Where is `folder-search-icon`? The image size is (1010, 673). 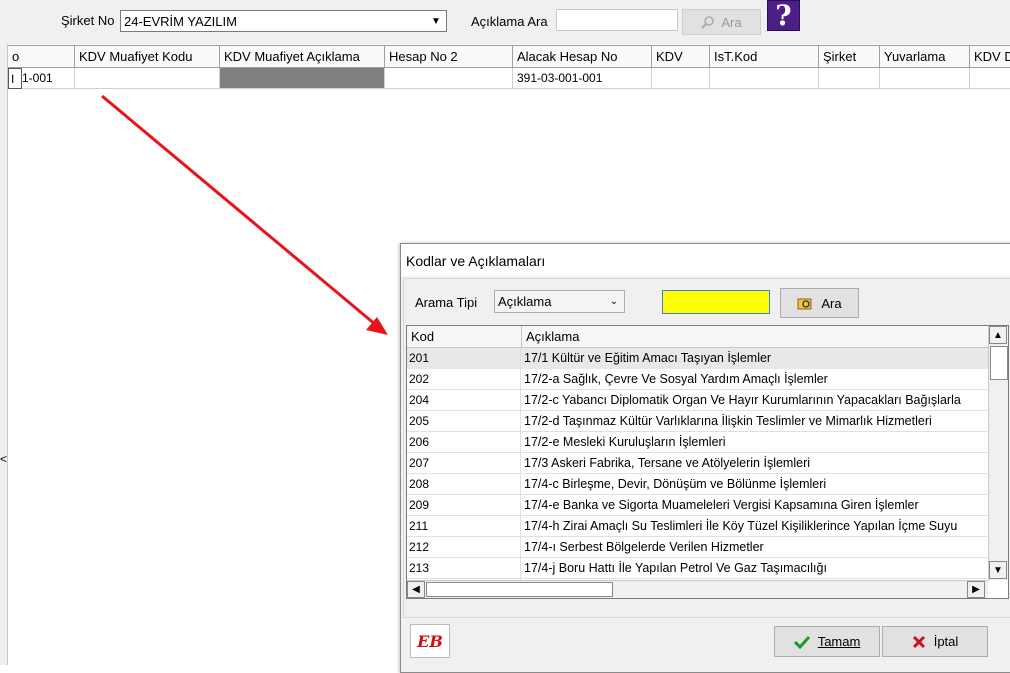
folder-search-icon is located at coordinates (804, 304).